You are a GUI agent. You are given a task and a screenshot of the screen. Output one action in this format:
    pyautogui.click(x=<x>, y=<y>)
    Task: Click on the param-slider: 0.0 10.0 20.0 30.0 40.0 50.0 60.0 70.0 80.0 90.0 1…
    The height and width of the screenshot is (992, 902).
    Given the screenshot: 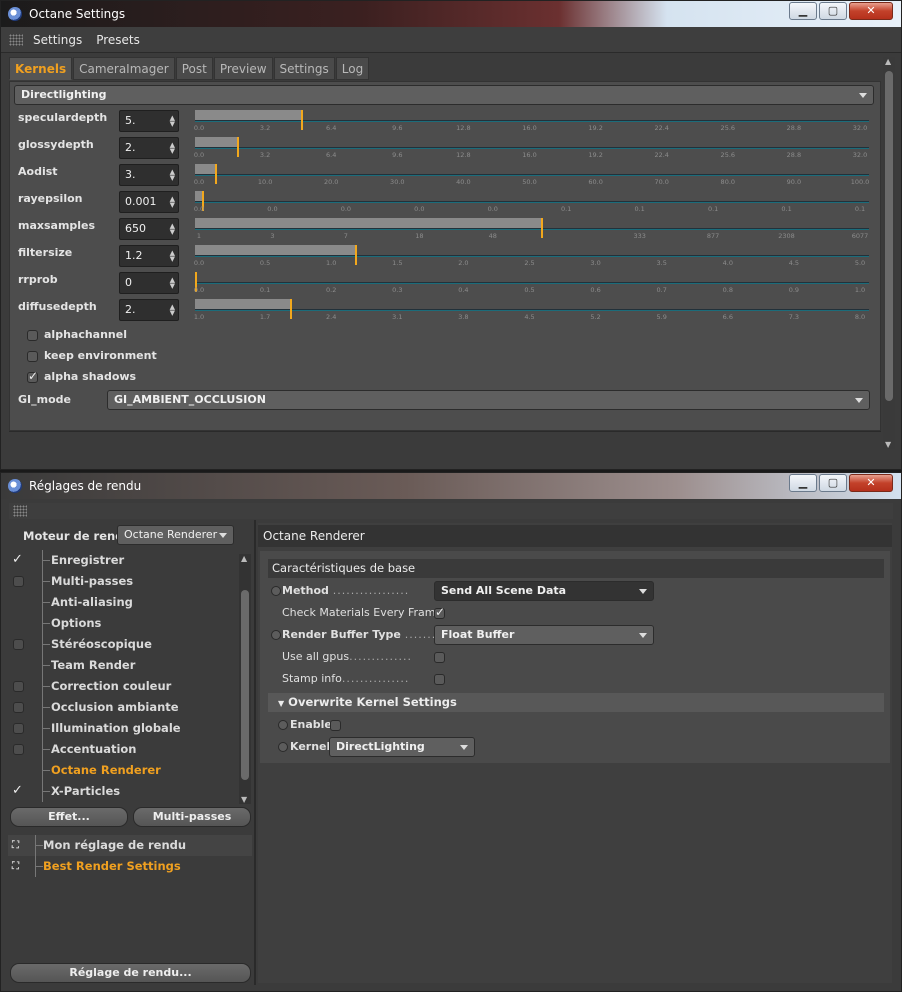 What is the action you would take?
    pyautogui.click(x=531, y=176)
    